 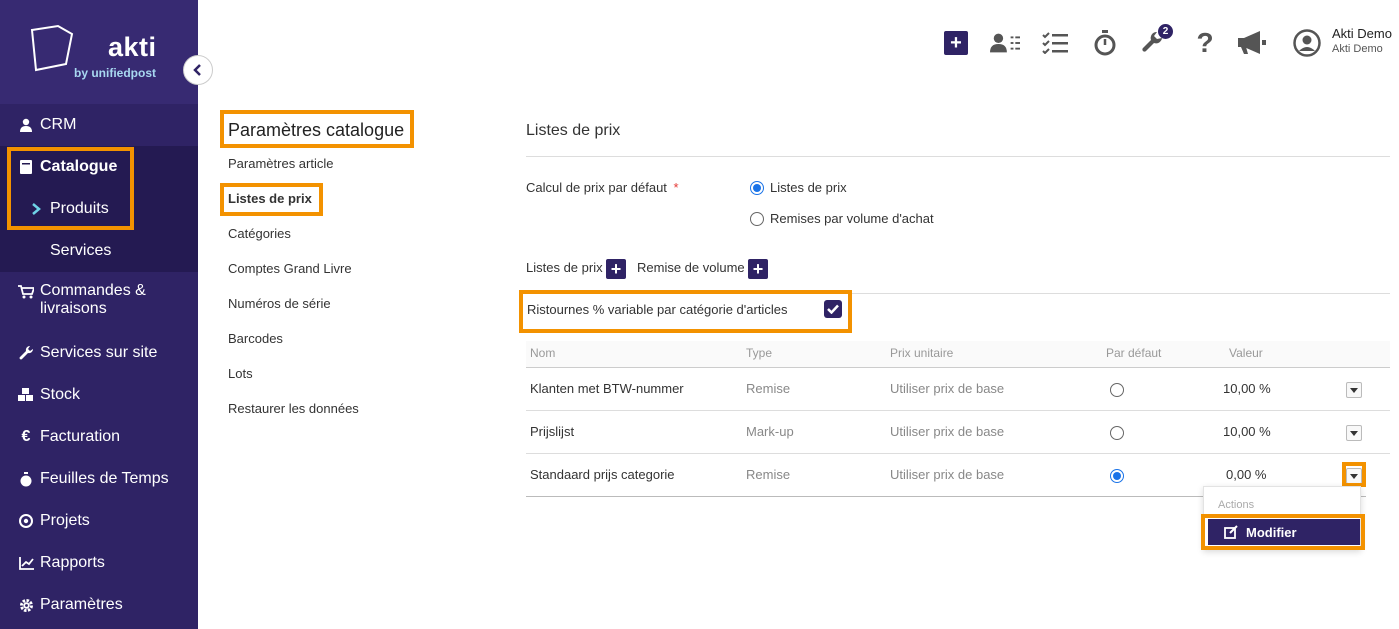 What do you see at coordinates (1134, 353) in the screenshot?
I see `col-par-defaut: Par défaut` at bounding box center [1134, 353].